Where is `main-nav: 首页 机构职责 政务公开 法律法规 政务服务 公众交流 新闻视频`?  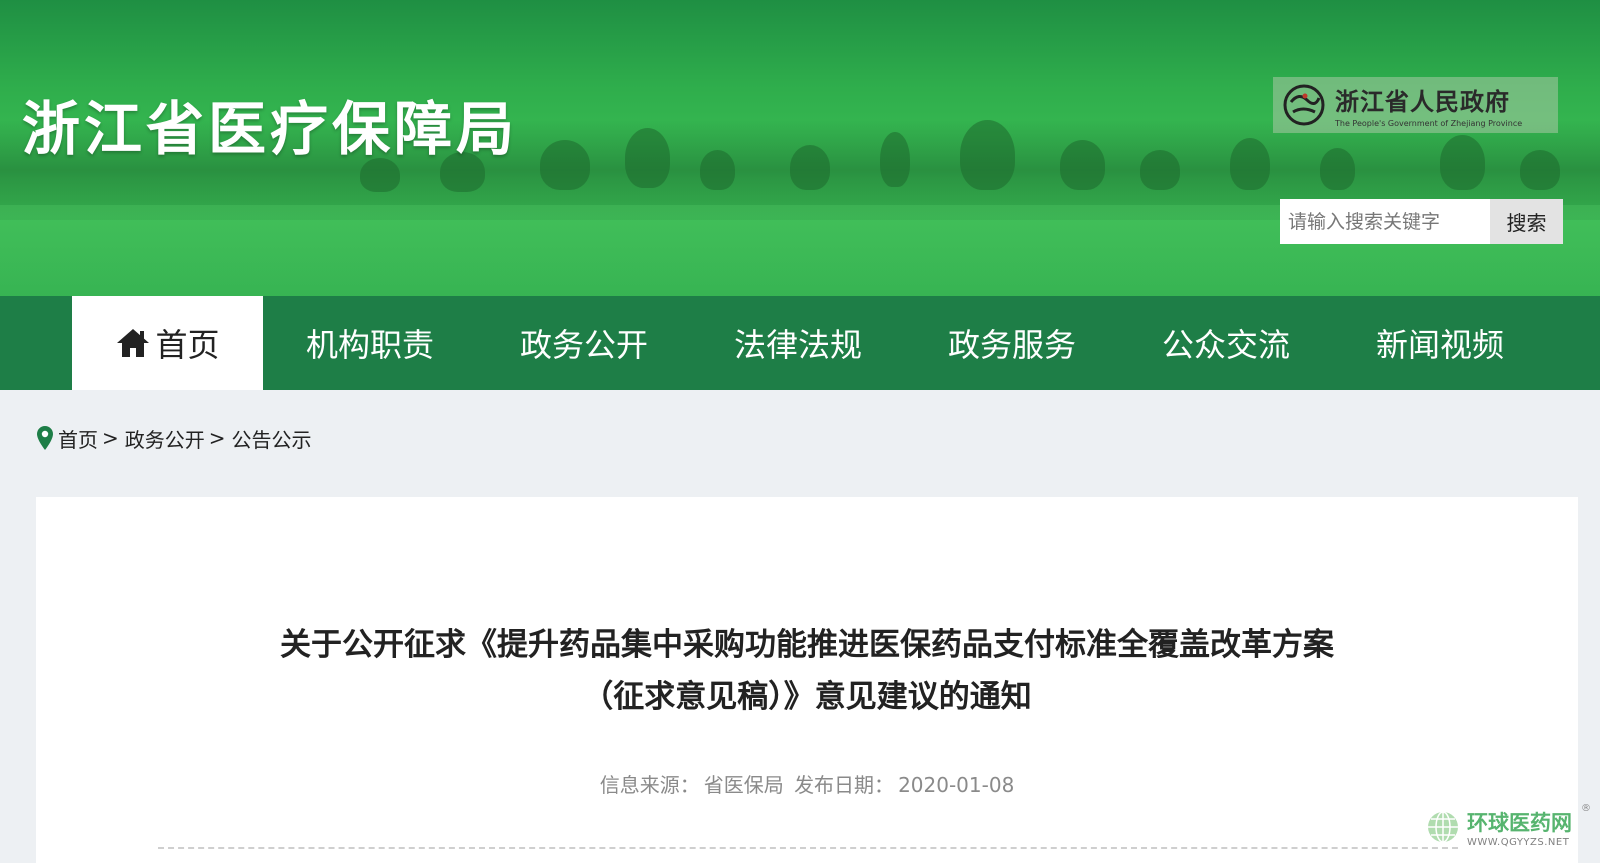 main-nav: 首页 机构职责 政务公开 法律法规 政务服务 公众交流 新闻视频 is located at coordinates (800, 343).